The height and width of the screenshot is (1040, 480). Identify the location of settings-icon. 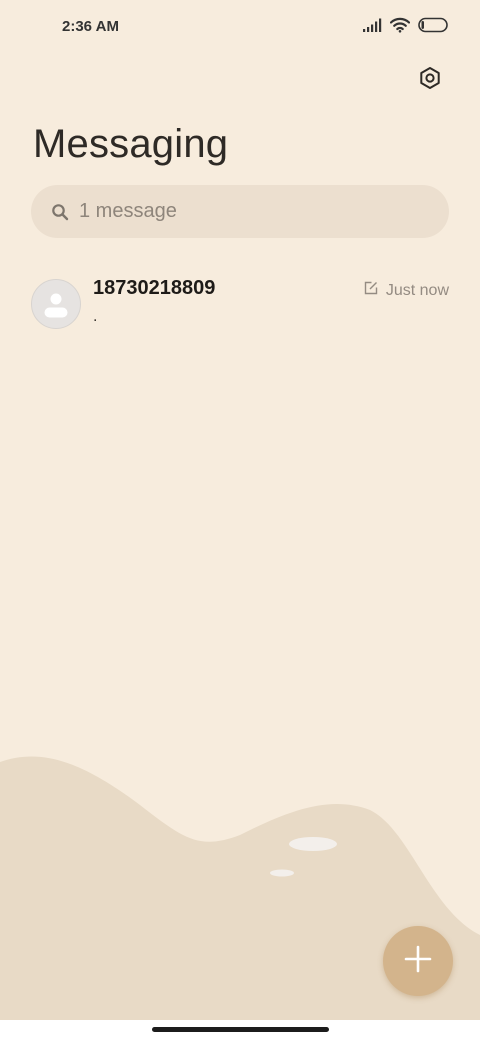
(430, 80).